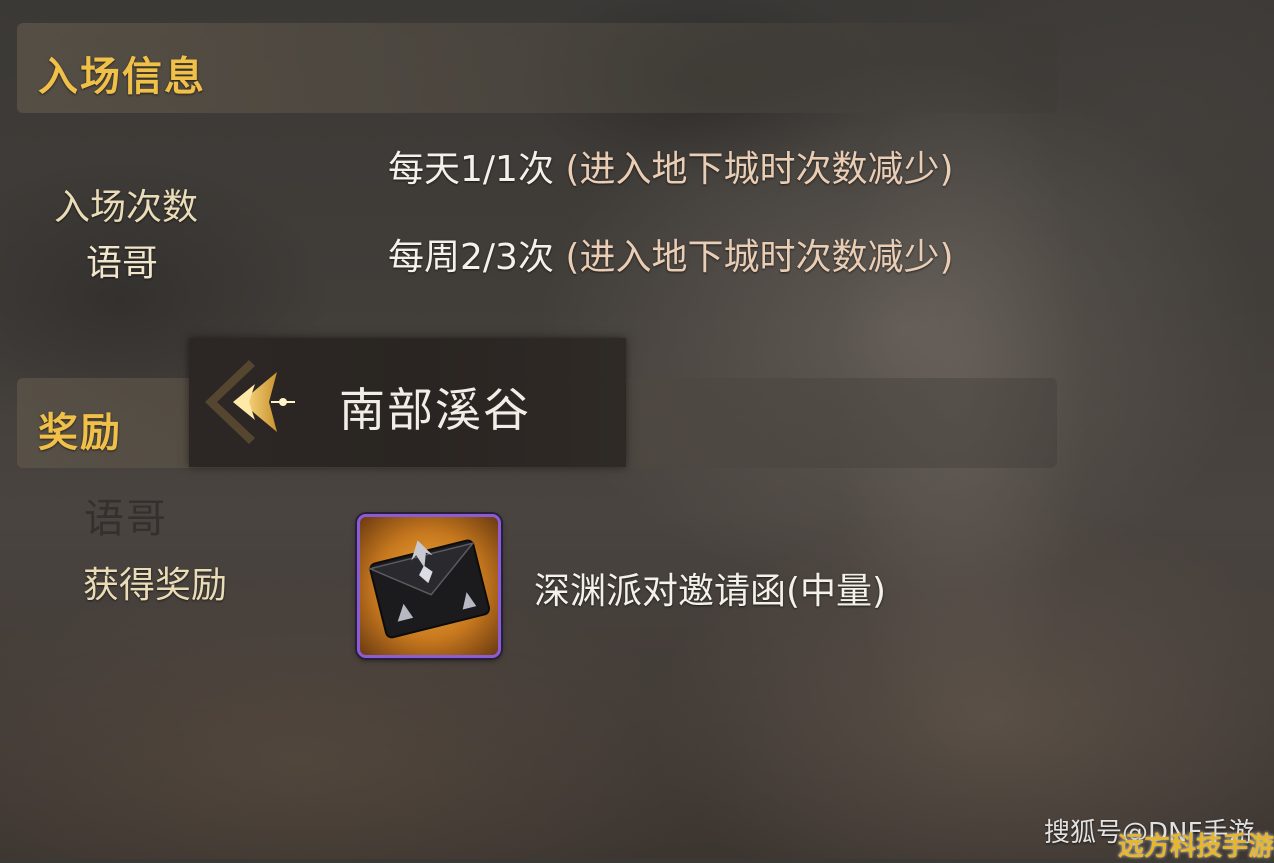  Describe the element at coordinates (471, 257) in the screenshot. I see `weekly-count: 每周2/3次` at that location.